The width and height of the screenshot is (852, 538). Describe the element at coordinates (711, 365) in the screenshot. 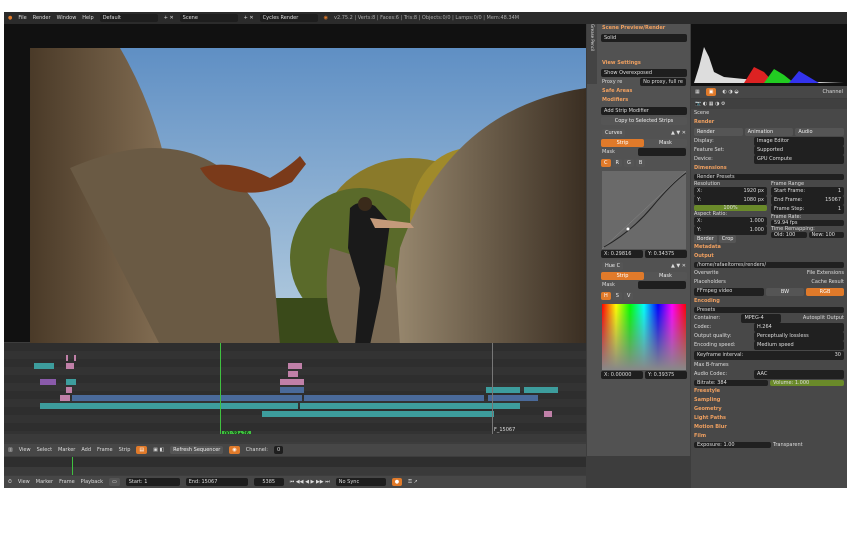

I see `max-bframes-checkbox: Max B-frames` at that location.